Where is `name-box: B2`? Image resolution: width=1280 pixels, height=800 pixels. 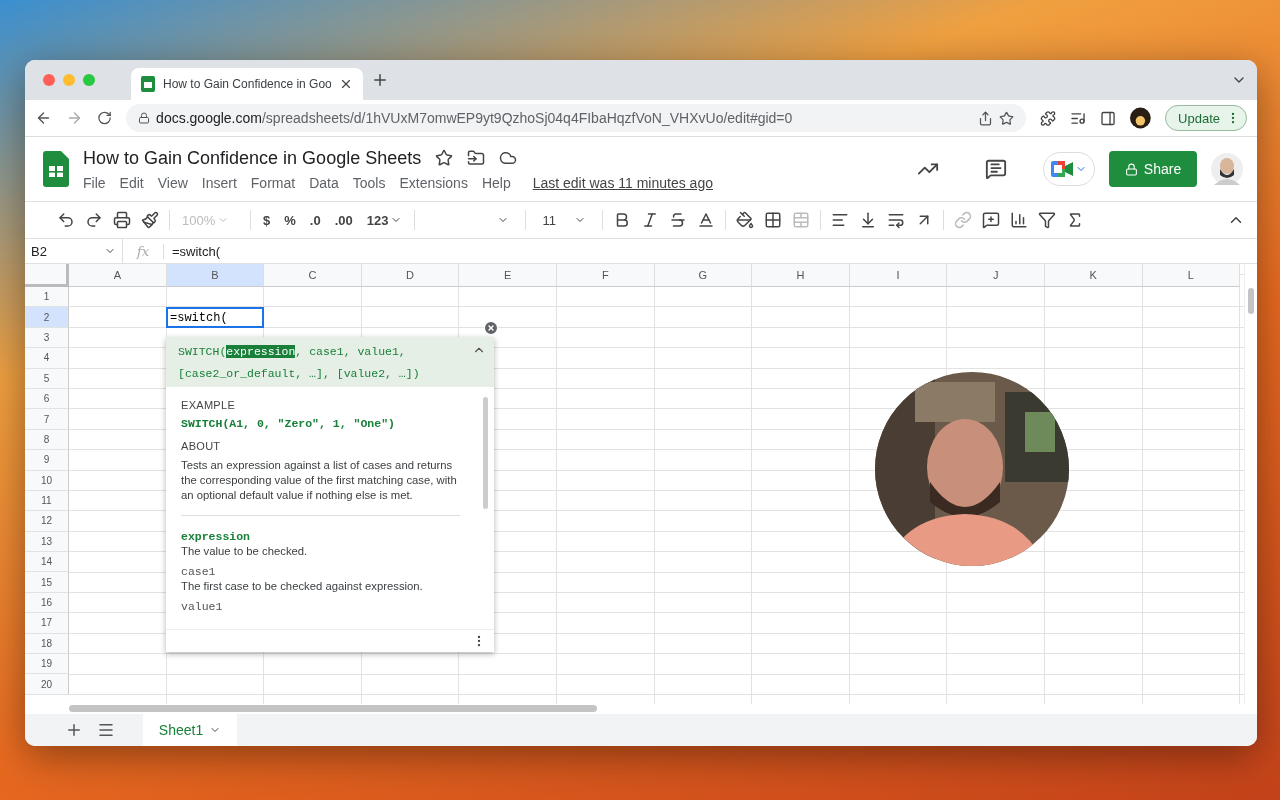 name-box: B2 is located at coordinates (74, 251).